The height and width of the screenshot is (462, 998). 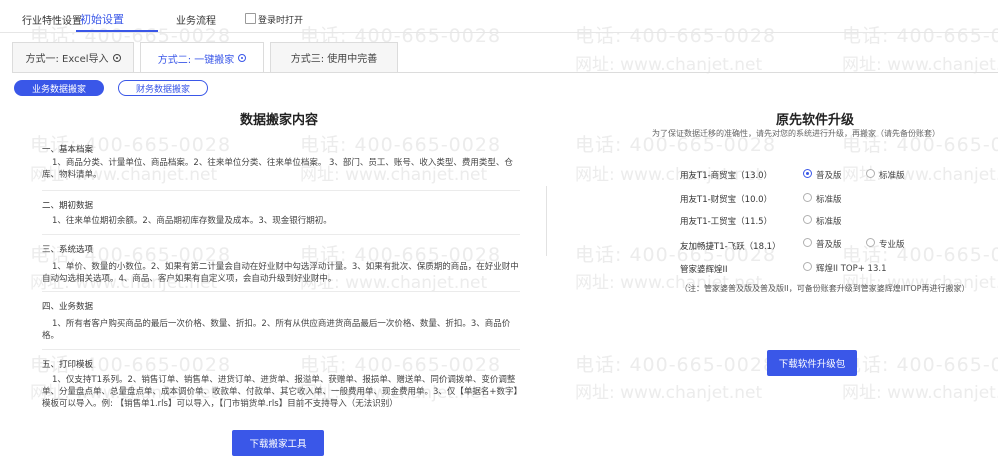 I want to click on section-heading: 五、打印模板, so click(x=68, y=365).